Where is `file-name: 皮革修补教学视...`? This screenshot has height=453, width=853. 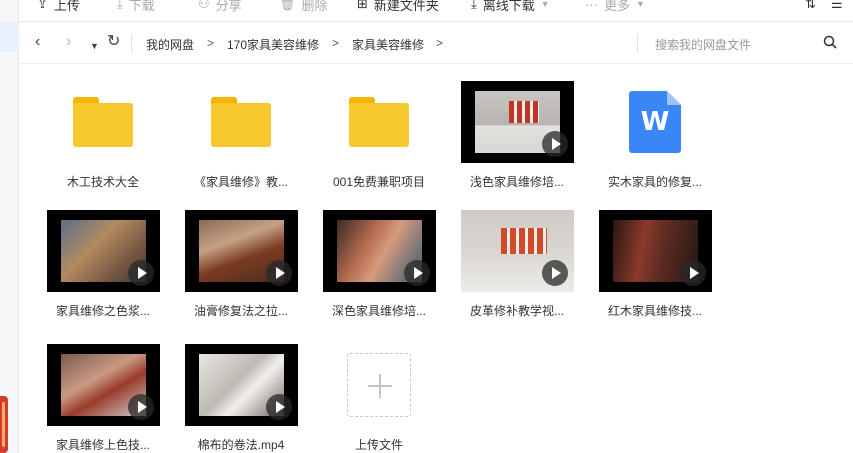 file-name: 皮革修补教学视... is located at coordinates (516, 311).